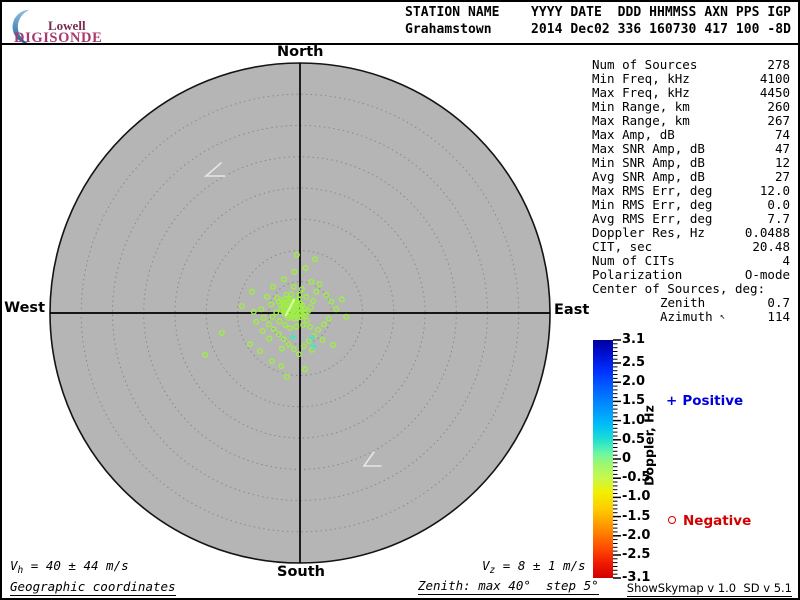 This screenshot has height=600, width=800. Describe the element at coordinates (301, 572) in the screenshot. I see `compass-south-label: South` at that location.